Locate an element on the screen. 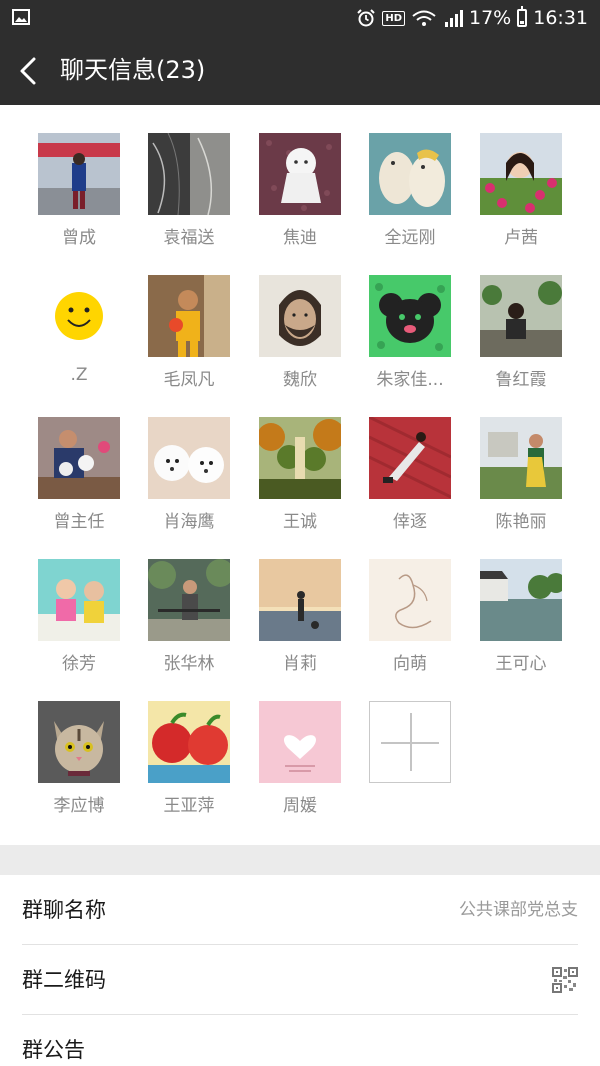 The height and width of the screenshot is (1066, 600). member-cell: 袁福送 is located at coordinates (188, 176).